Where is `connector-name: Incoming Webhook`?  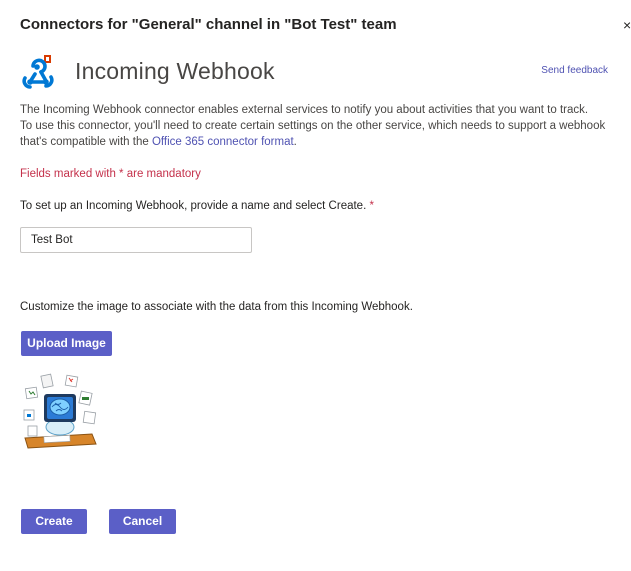 connector-name: Incoming Webhook is located at coordinates (175, 71).